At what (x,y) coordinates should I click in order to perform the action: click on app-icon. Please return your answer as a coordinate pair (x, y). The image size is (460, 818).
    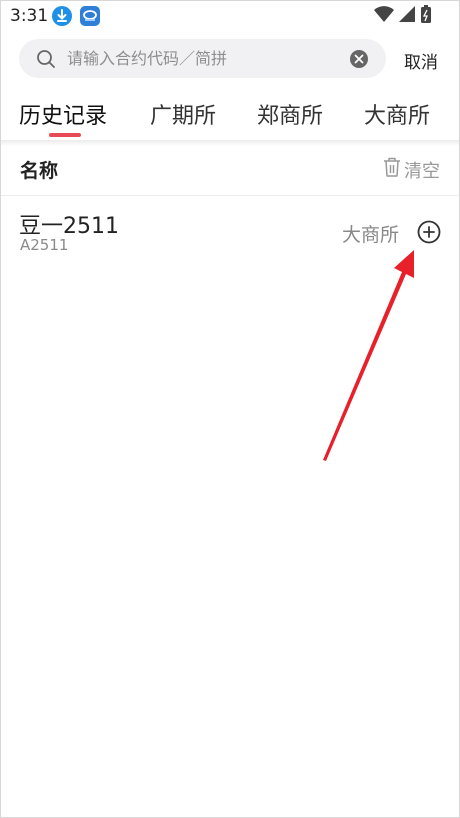
    Looking at the image, I should click on (90, 16).